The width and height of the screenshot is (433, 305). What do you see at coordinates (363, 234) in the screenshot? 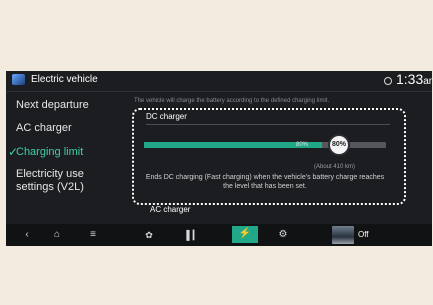
I see `media-status: Off` at bounding box center [363, 234].